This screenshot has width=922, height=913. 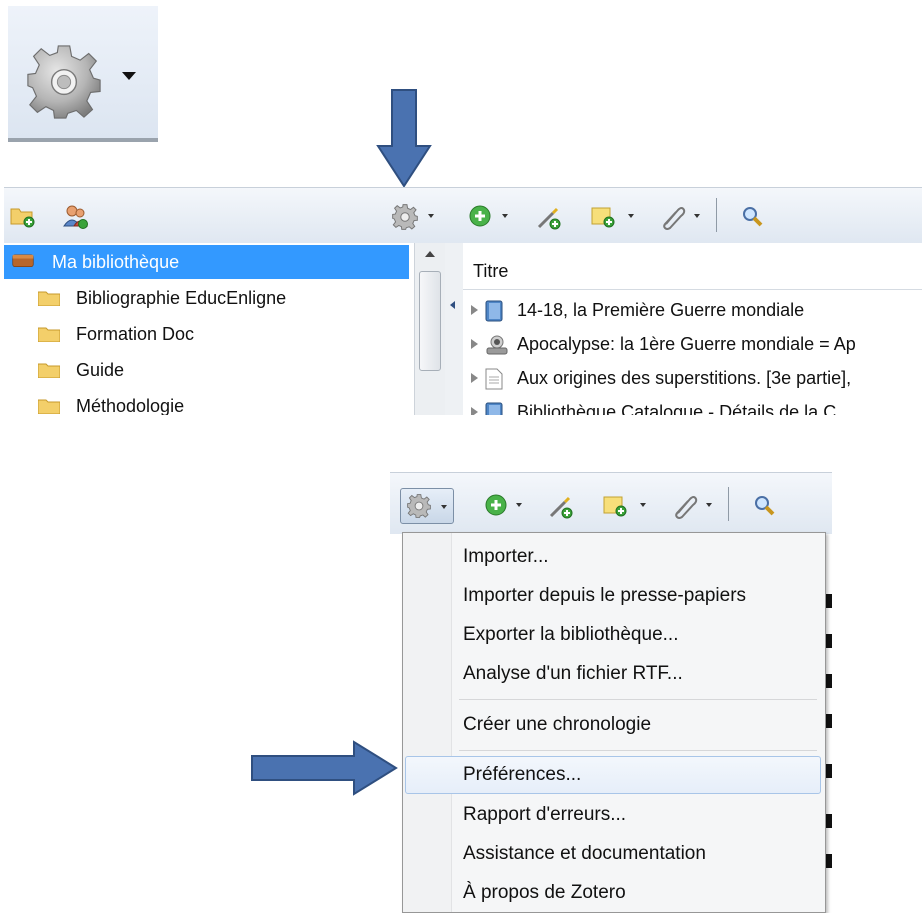 I want to click on menu-item-label: Assistance et documentation, so click(x=584, y=853).